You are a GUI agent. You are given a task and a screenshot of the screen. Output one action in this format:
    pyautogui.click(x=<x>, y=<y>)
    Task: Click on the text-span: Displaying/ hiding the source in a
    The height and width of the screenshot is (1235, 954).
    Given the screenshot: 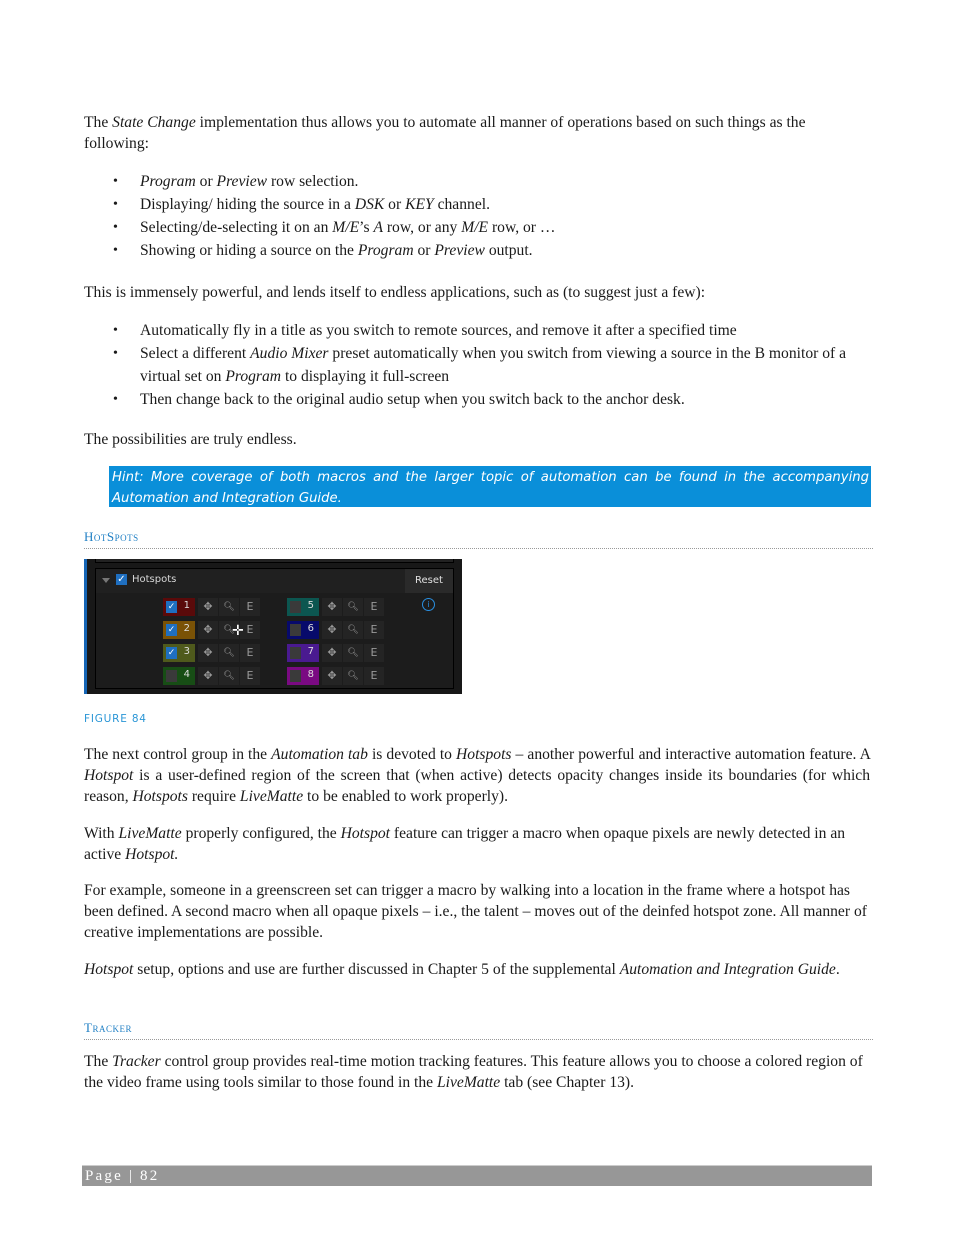 What is the action you would take?
    pyautogui.click(x=247, y=204)
    